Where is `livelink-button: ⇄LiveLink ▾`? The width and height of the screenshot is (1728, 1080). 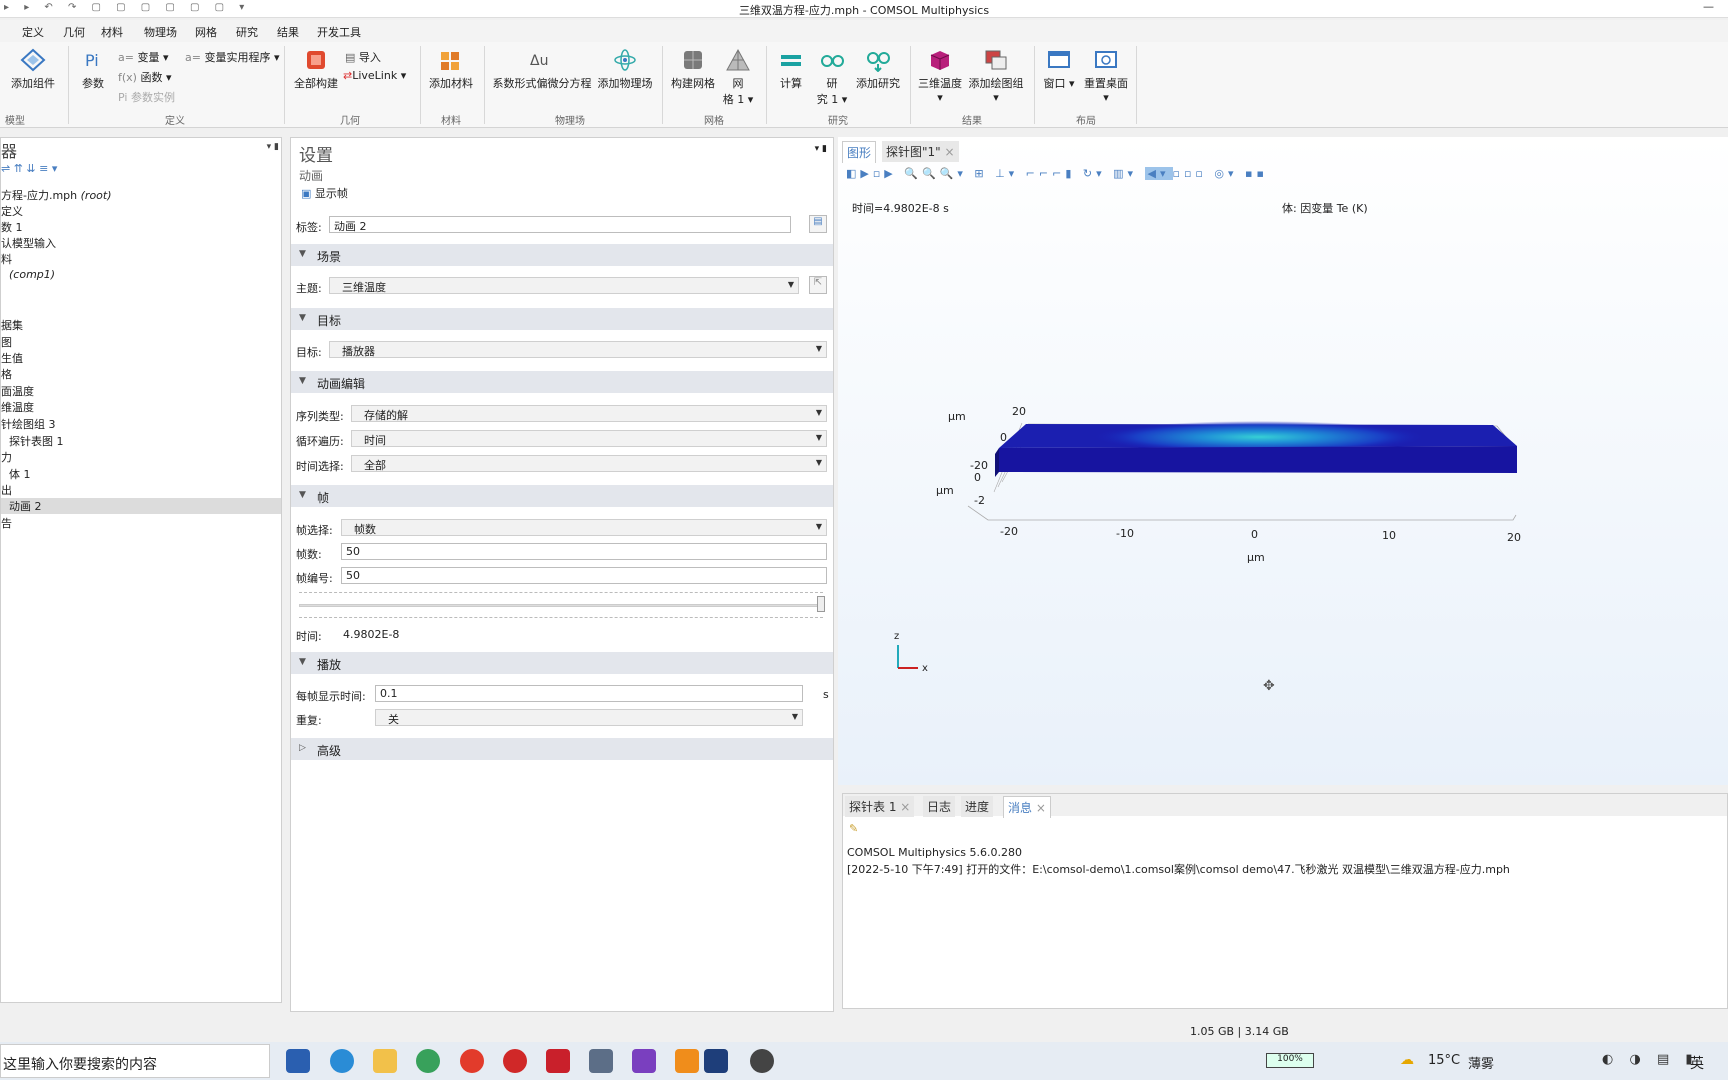 livelink-button: ⇄LiveLink ▾ is located at coordinates (374, 75).